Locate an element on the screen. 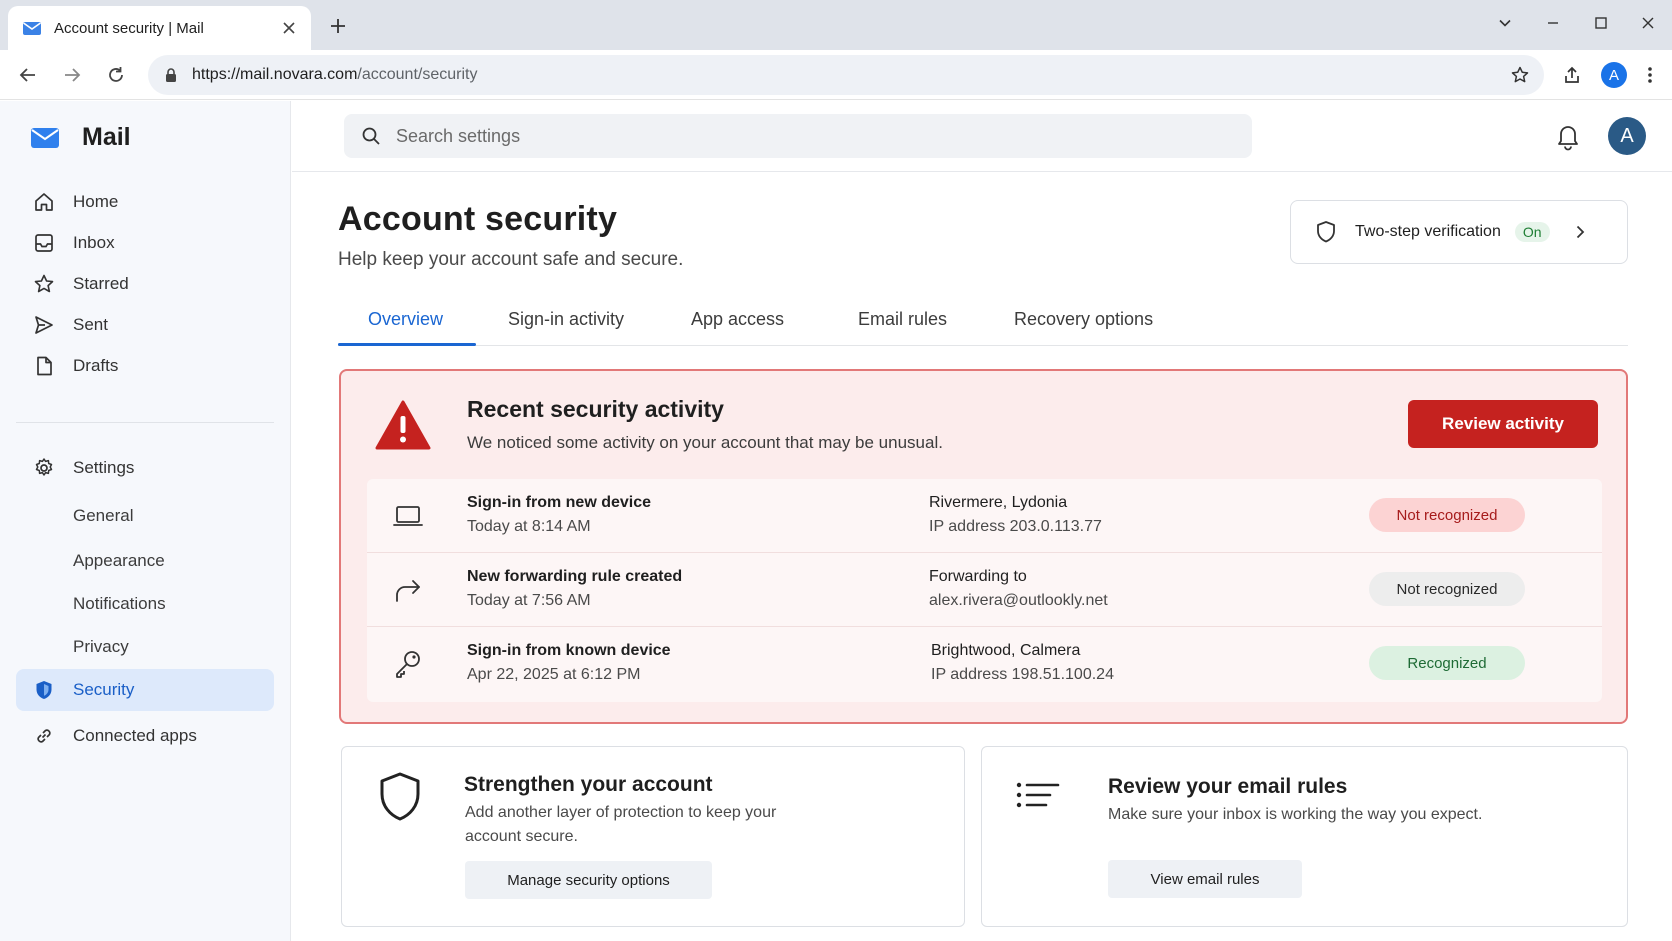  app-brand: Mail is located at coordinates (80, 137).